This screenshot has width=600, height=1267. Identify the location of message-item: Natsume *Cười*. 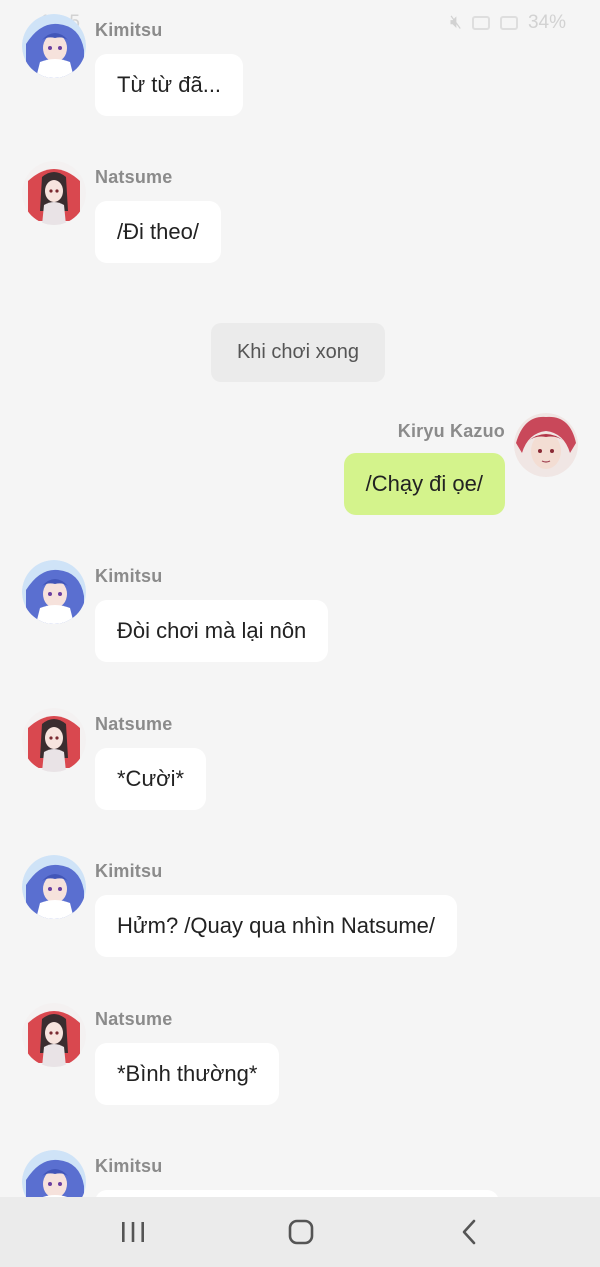
(300, 763).